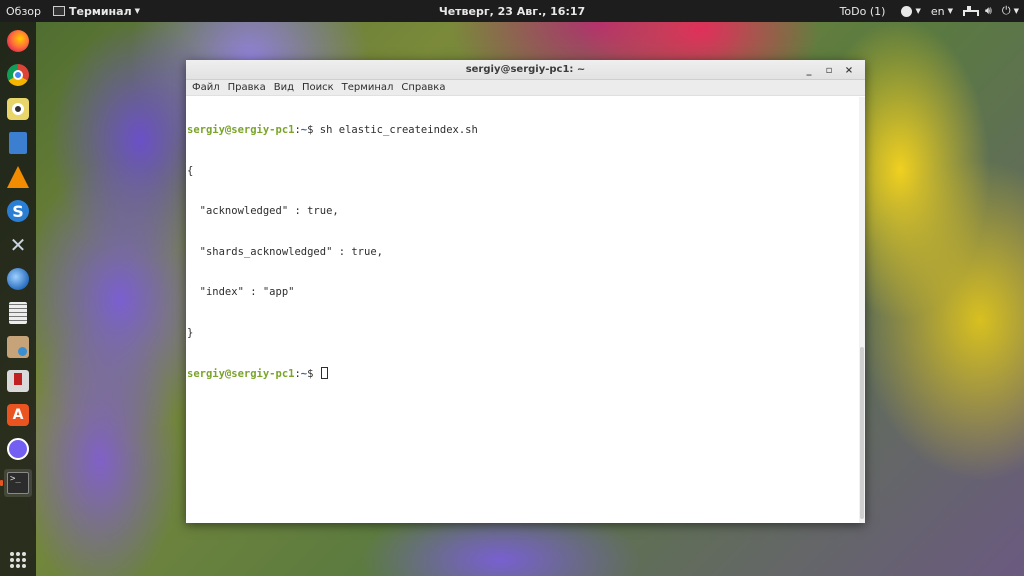 This screenshot has height=576, width=1024. I want to click on scrollbar-thumb, so click(862, 433).